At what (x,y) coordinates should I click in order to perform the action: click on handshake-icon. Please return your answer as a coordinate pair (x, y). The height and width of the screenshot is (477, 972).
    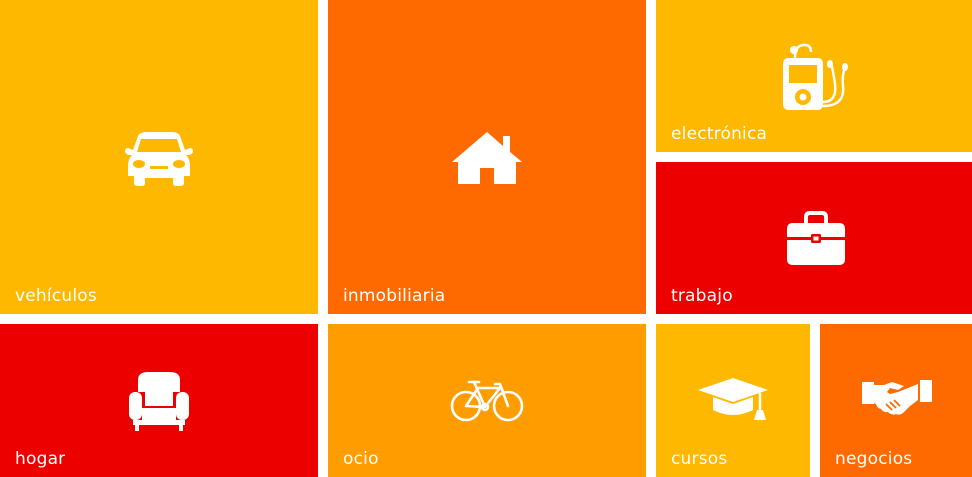
    Looking at the image, I should click on (897, 399).